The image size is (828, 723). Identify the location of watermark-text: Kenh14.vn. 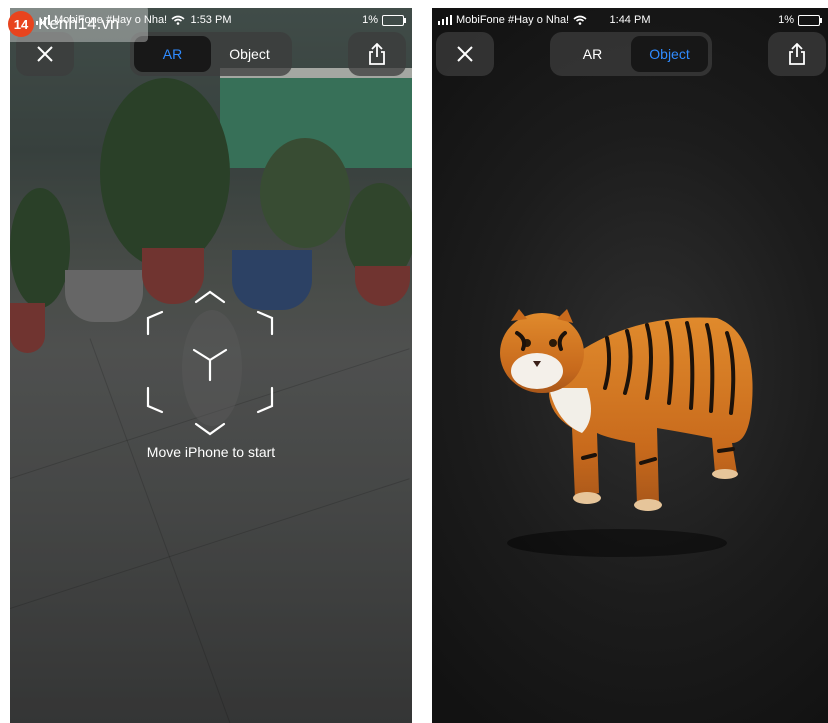
(79, 23).